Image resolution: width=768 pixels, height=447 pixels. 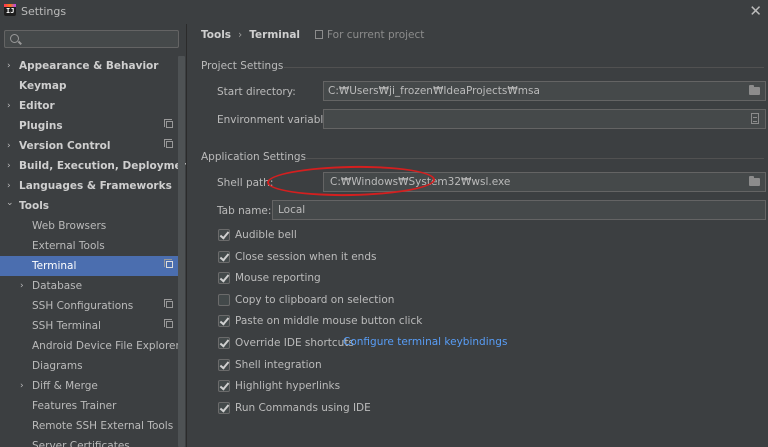 I want to click on shell-path-value: C:₩Windows₩System32₩wsl.exe, so click(x=420, y=182).